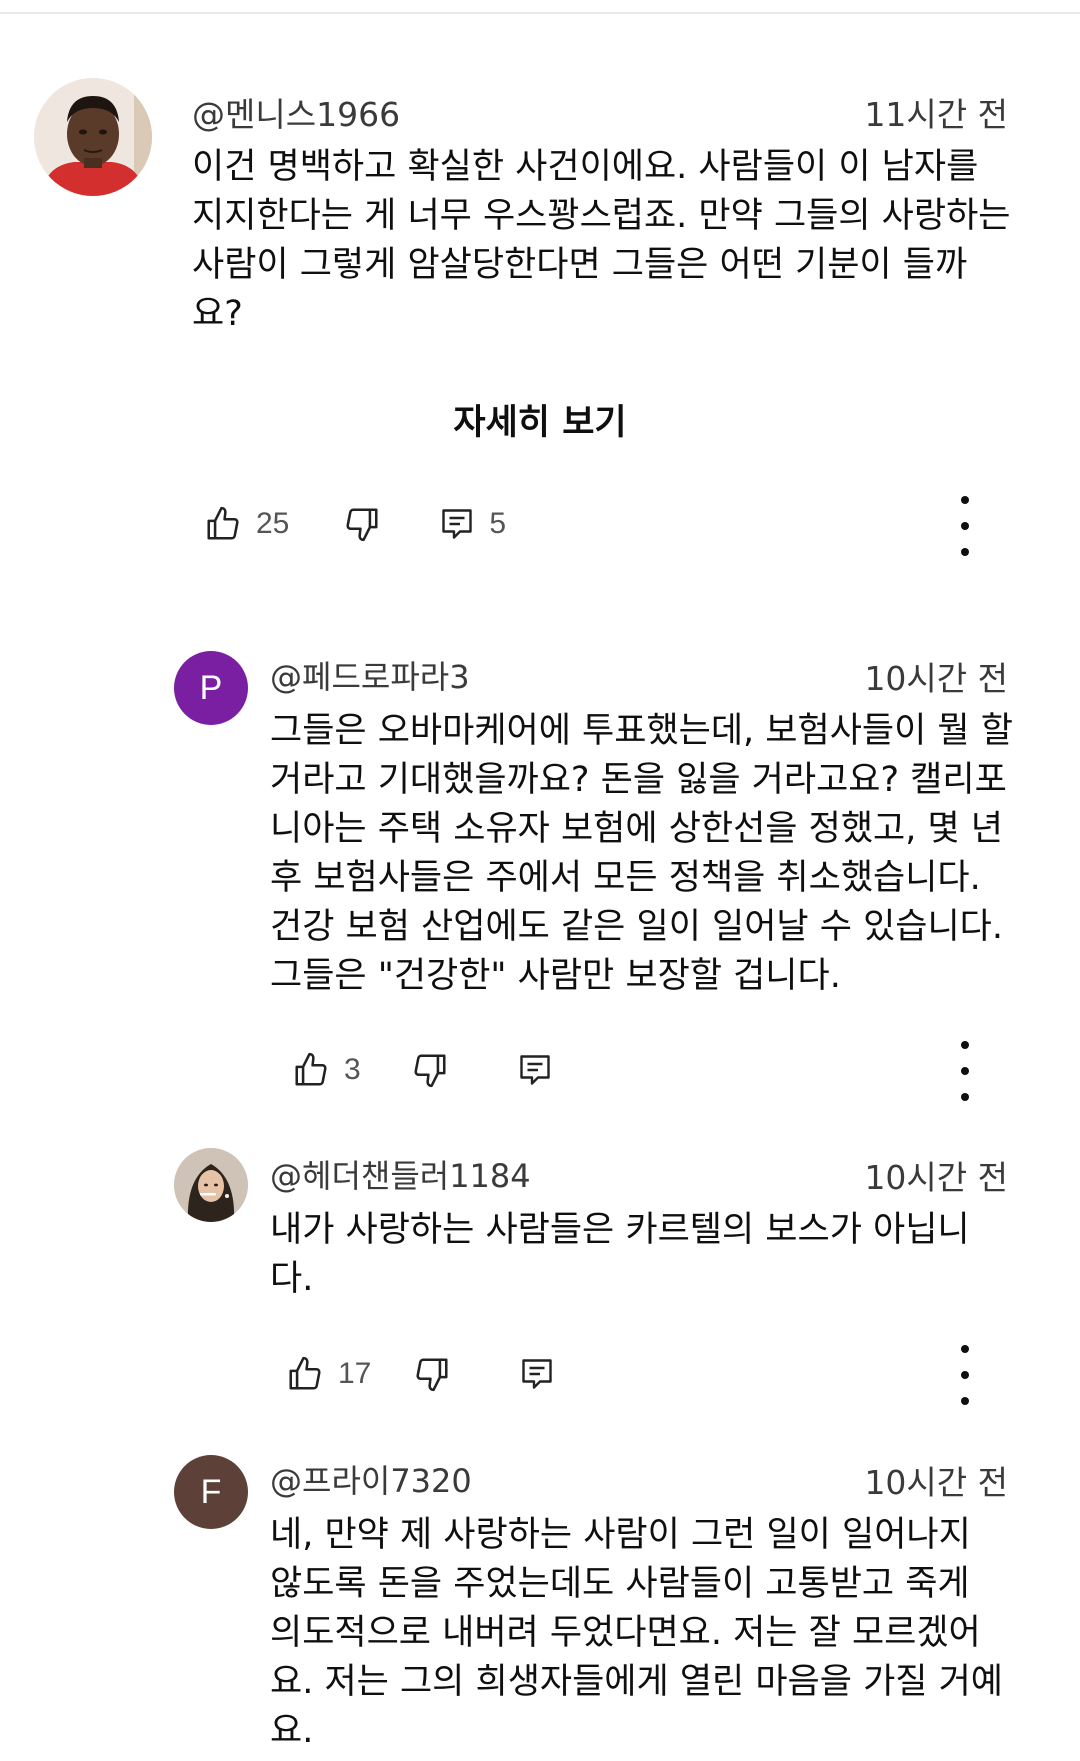  I want to click on avatar-letter: F, so click(211, 1491).